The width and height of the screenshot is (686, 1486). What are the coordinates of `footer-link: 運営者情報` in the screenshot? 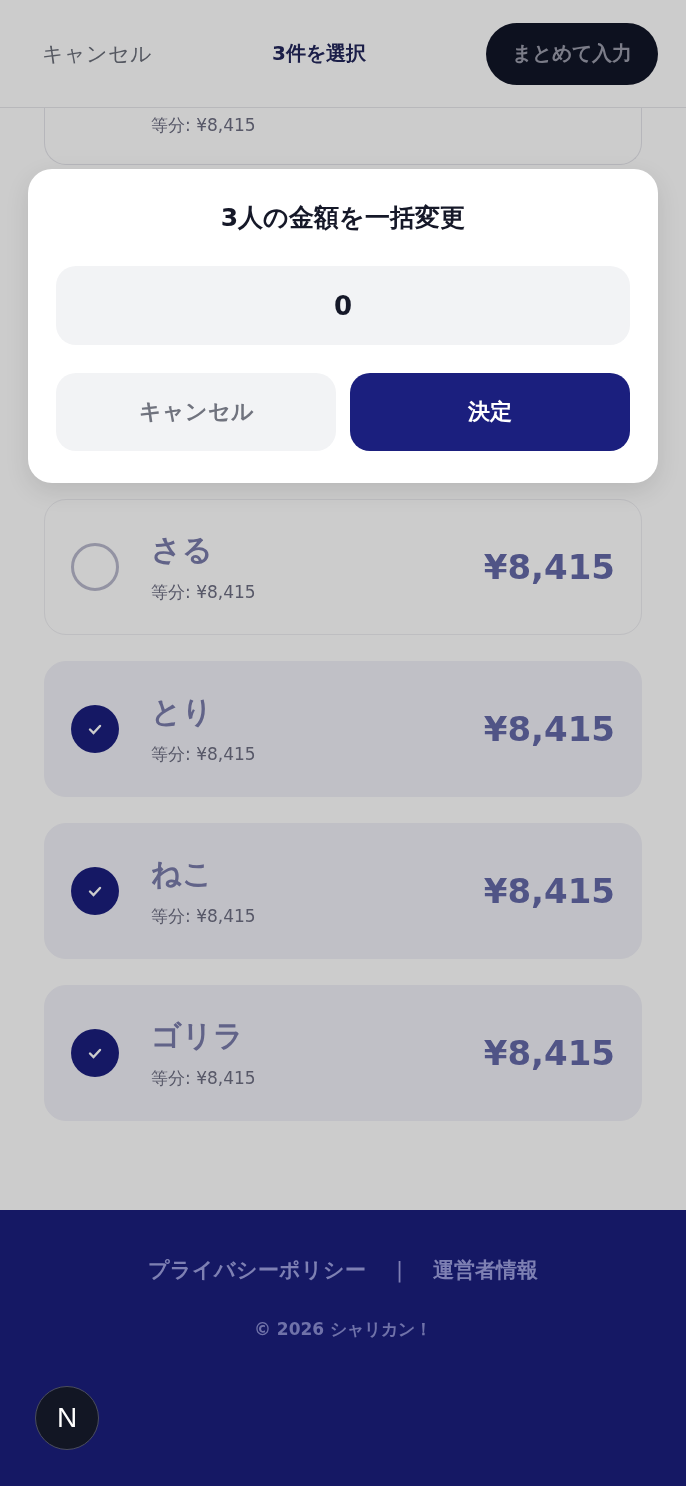 It's located at (486, 1270).